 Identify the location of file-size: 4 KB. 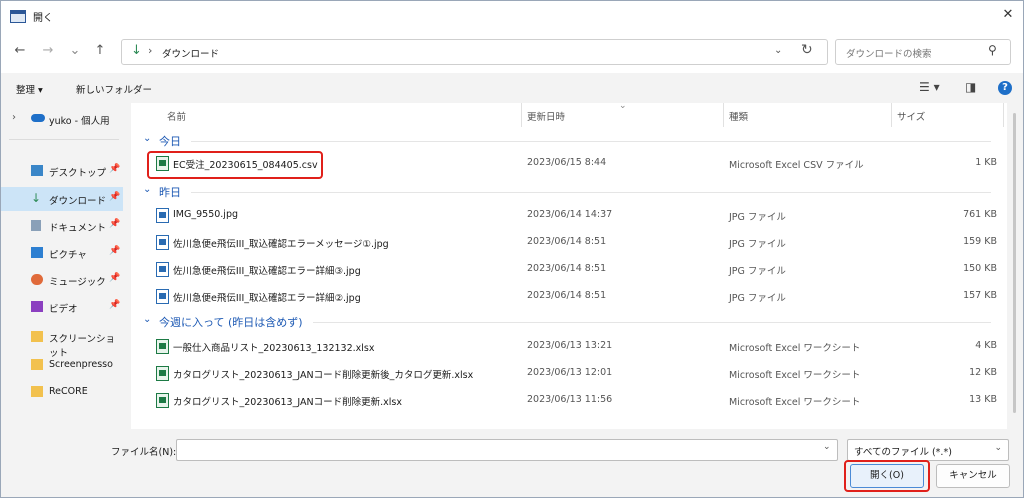
(986, 345).